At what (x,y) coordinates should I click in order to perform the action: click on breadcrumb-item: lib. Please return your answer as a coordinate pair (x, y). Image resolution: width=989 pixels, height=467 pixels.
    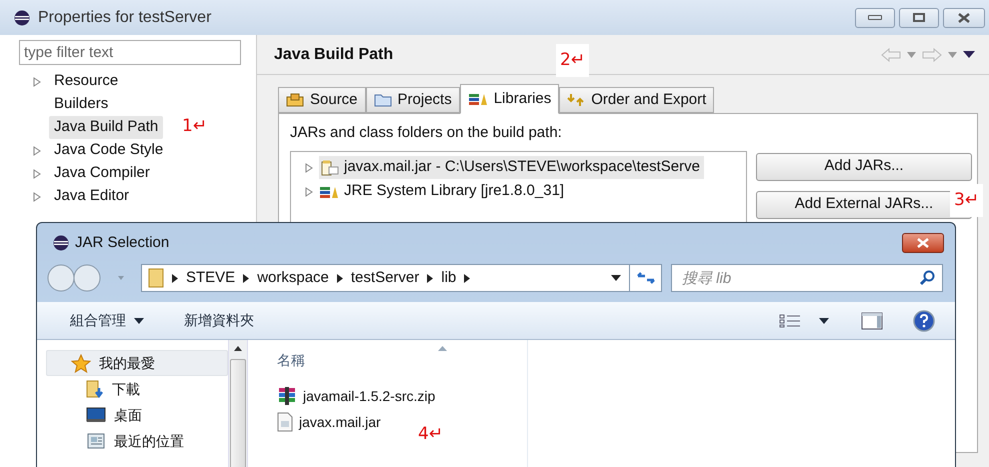
    Looking at the image, I should click on (448, 278).